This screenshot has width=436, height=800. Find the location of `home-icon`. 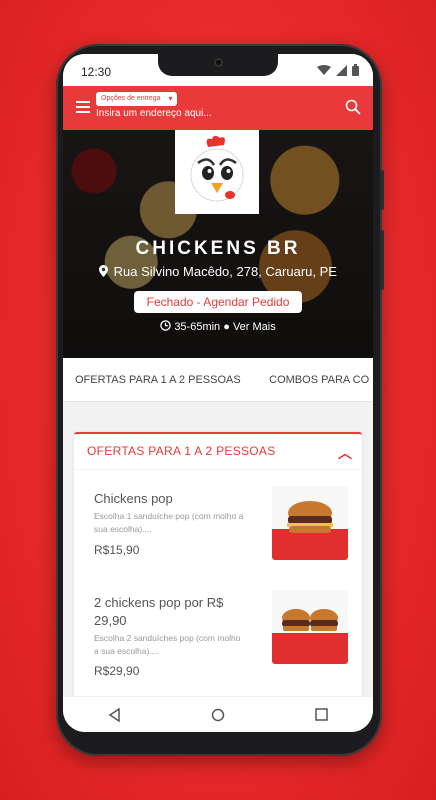

home-icon is located at coordinates (218, 715).